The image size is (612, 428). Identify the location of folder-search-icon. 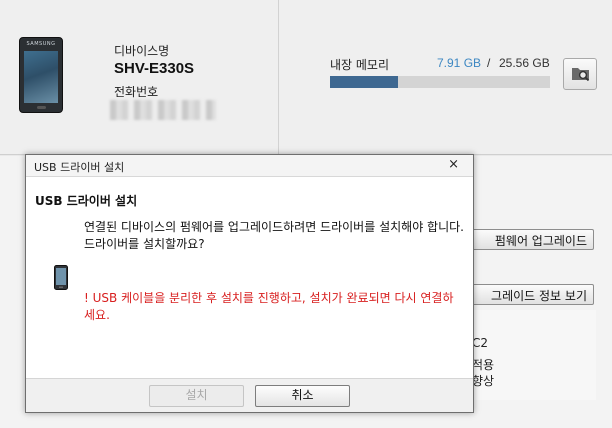
(581, 75).